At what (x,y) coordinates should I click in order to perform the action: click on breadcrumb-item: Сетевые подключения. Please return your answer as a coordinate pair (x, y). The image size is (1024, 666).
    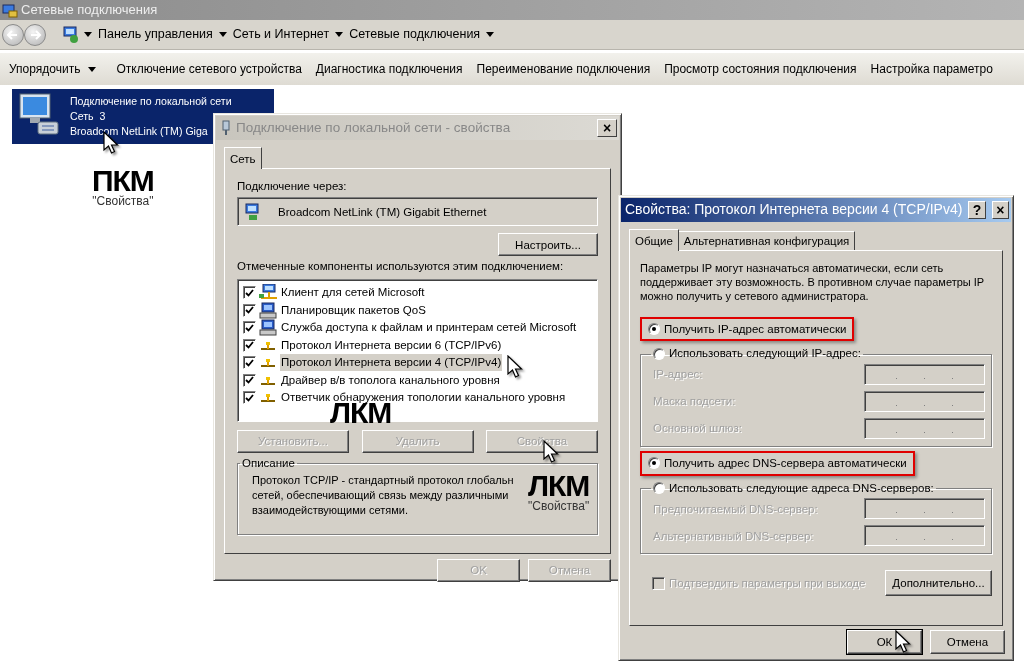
    Looking at the image, I should click on (415, 34).